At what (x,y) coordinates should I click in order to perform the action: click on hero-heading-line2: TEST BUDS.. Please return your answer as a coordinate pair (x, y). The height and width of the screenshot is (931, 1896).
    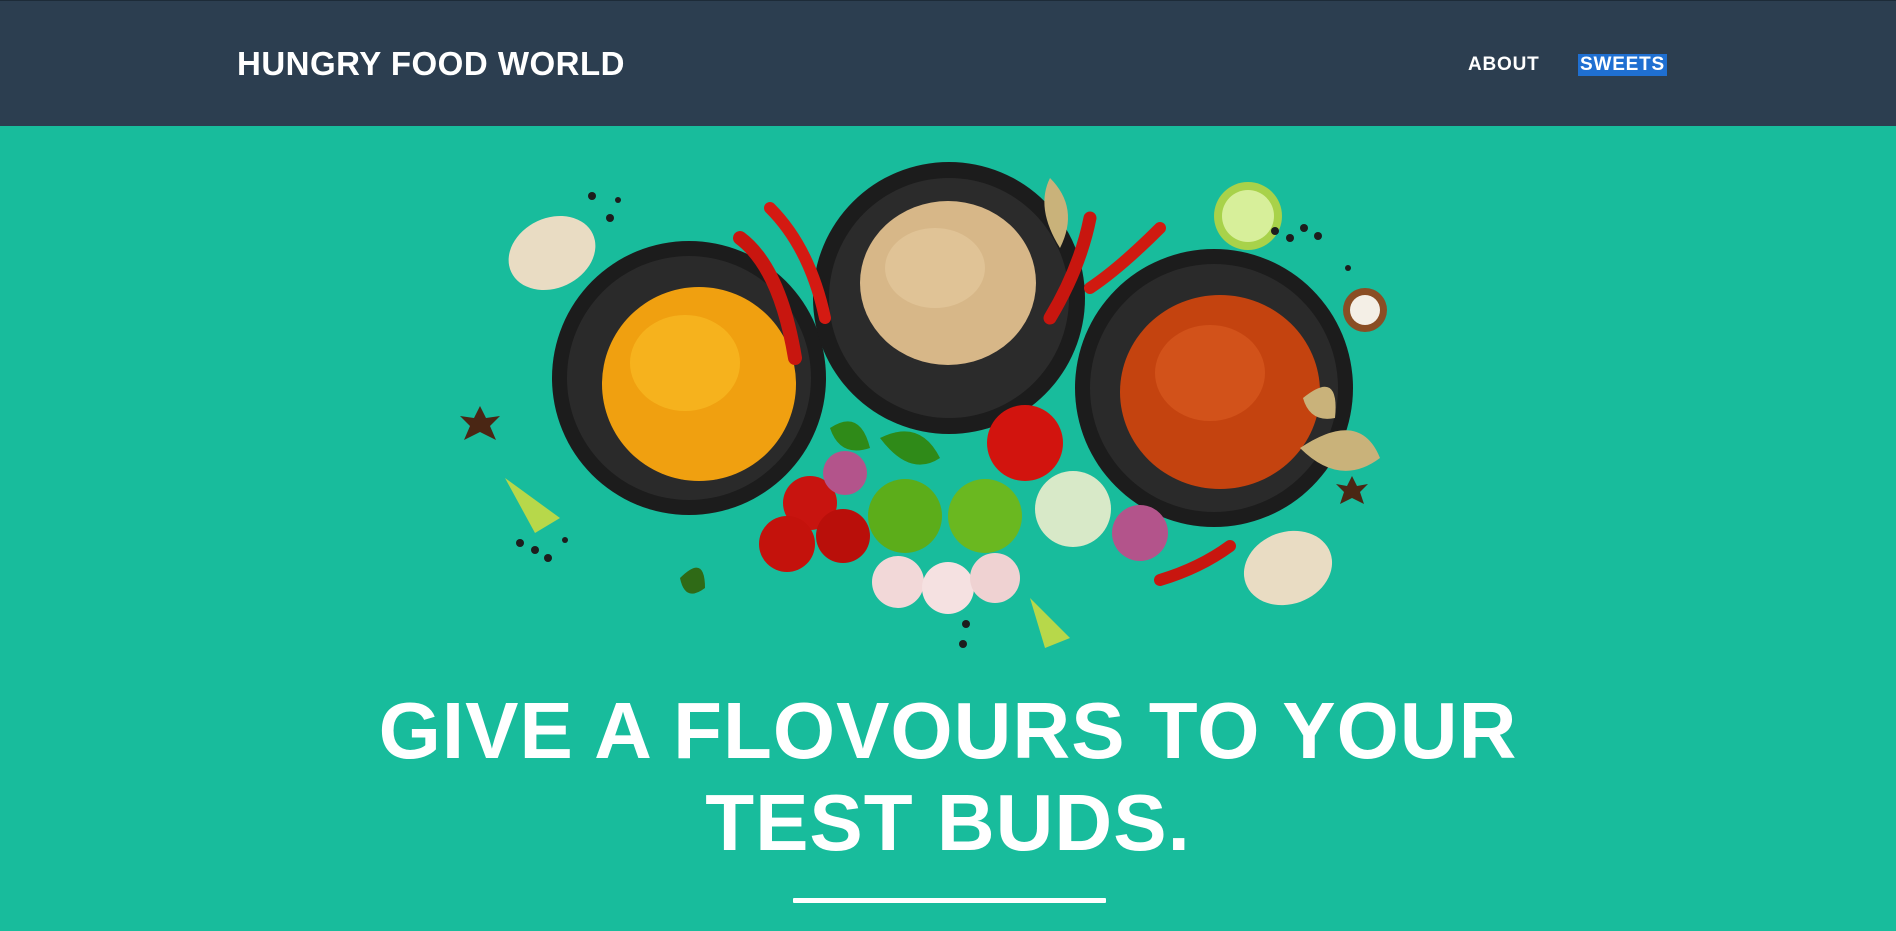
    Looking at the image, I should click on (948, 822).